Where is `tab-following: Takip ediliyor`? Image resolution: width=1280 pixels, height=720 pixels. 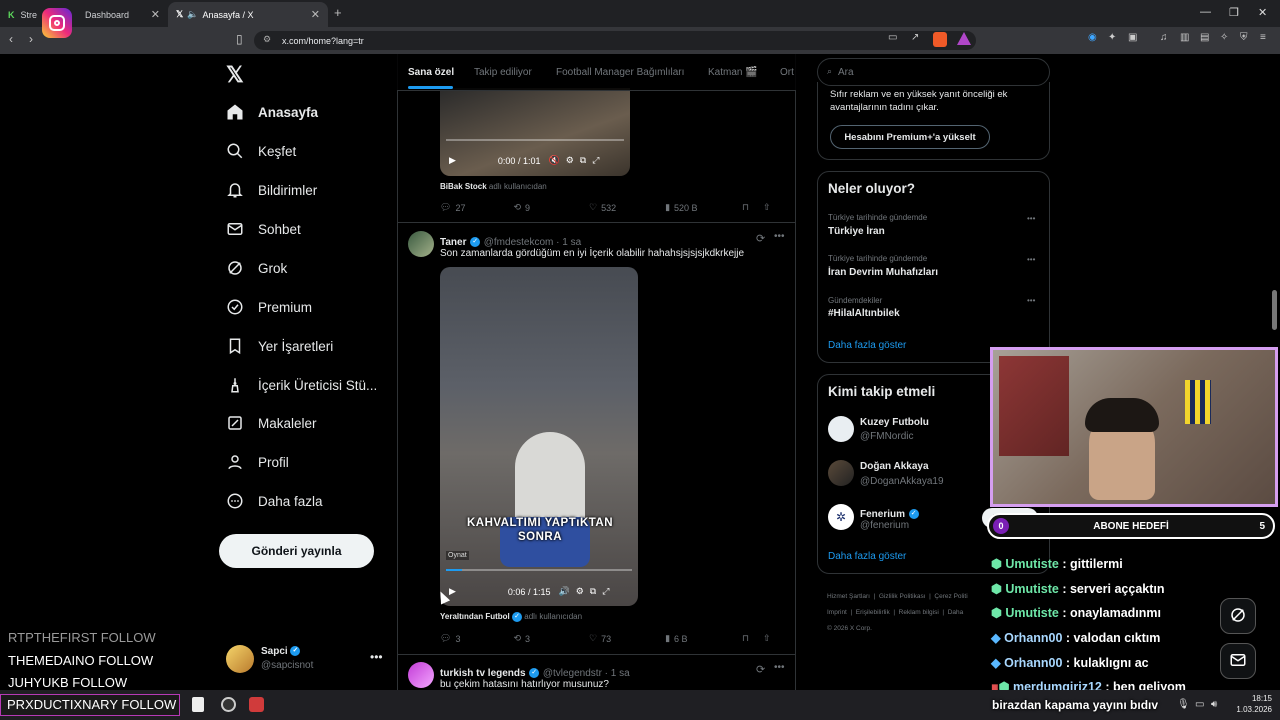
tab-following: Takip ediliyor is located at coordinates (503, 72).